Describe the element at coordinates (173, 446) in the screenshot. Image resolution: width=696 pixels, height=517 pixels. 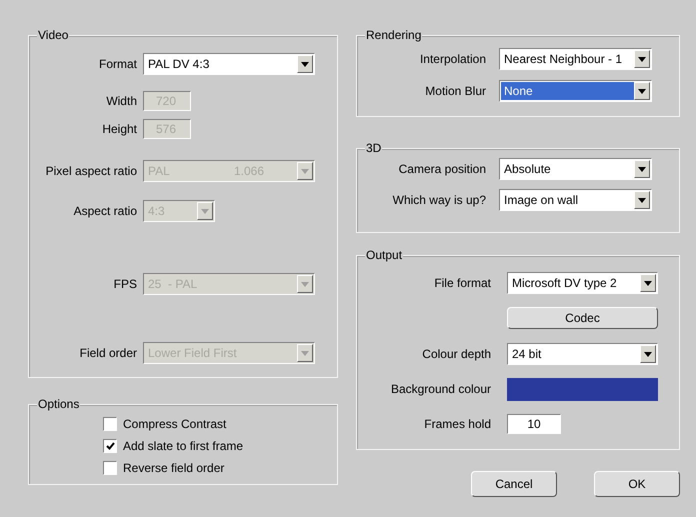
I see `checkbox-option: Add slate to first frame` at that location.